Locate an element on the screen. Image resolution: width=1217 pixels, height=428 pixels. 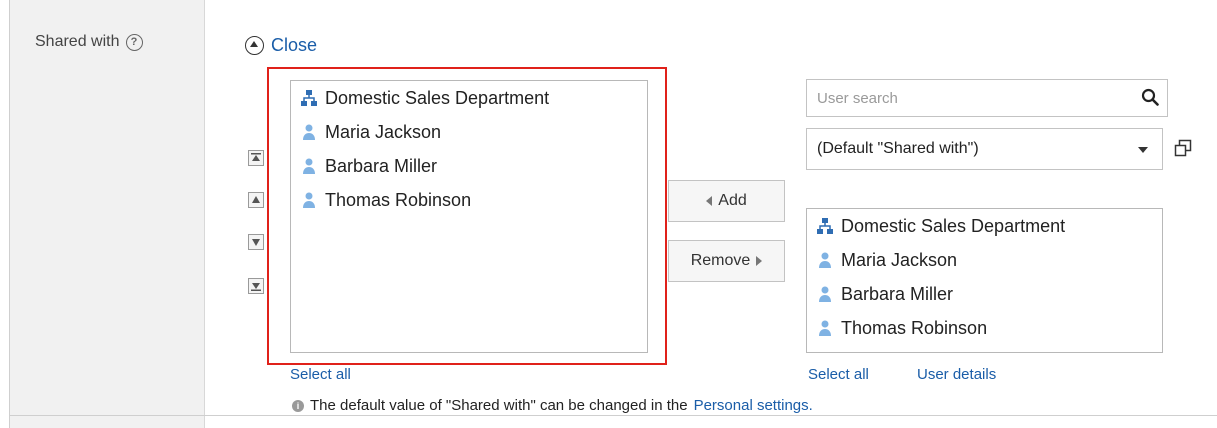
add-button: Add is located at coordinates (726, 201).